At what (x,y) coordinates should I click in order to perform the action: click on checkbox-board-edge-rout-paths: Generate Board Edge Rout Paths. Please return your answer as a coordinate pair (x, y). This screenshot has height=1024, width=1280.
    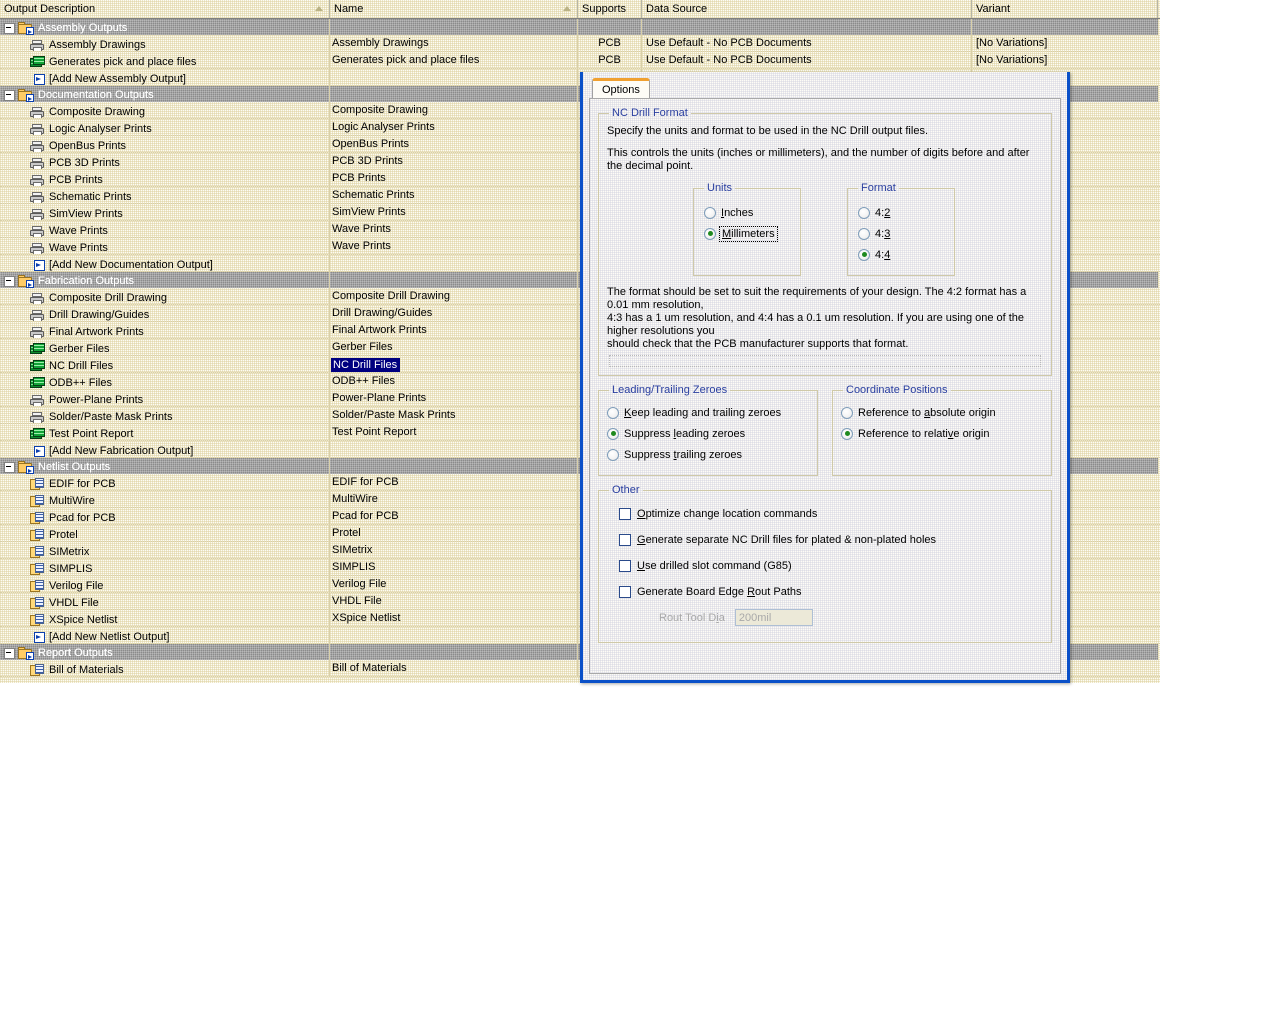
    Looking at the image, I should click on (831, 591).